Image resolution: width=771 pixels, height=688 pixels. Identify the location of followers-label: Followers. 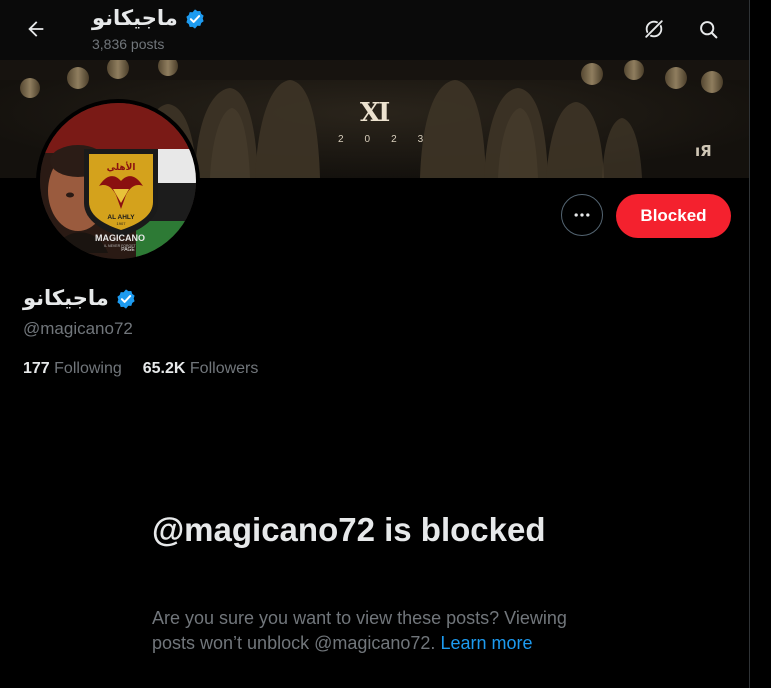
(224, 368).